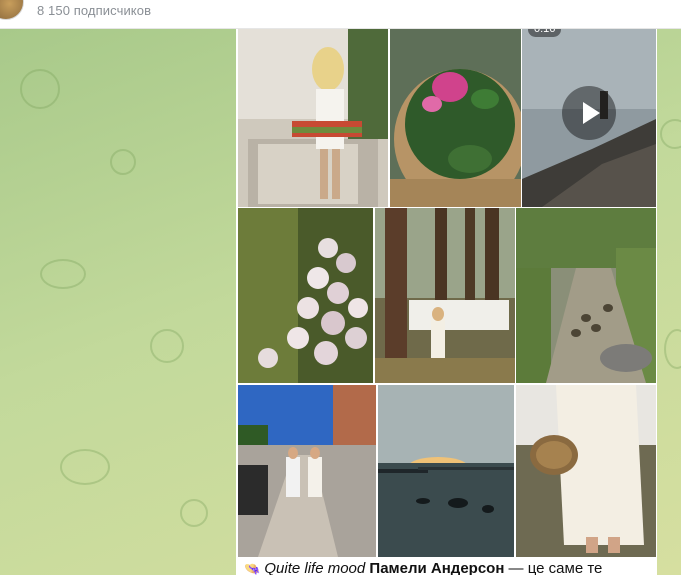 This screenshot has width=681, height=575. Describe the element at coordinates (313, 118) in the screenshot. I see `photo-woman-with-crate` at that location.